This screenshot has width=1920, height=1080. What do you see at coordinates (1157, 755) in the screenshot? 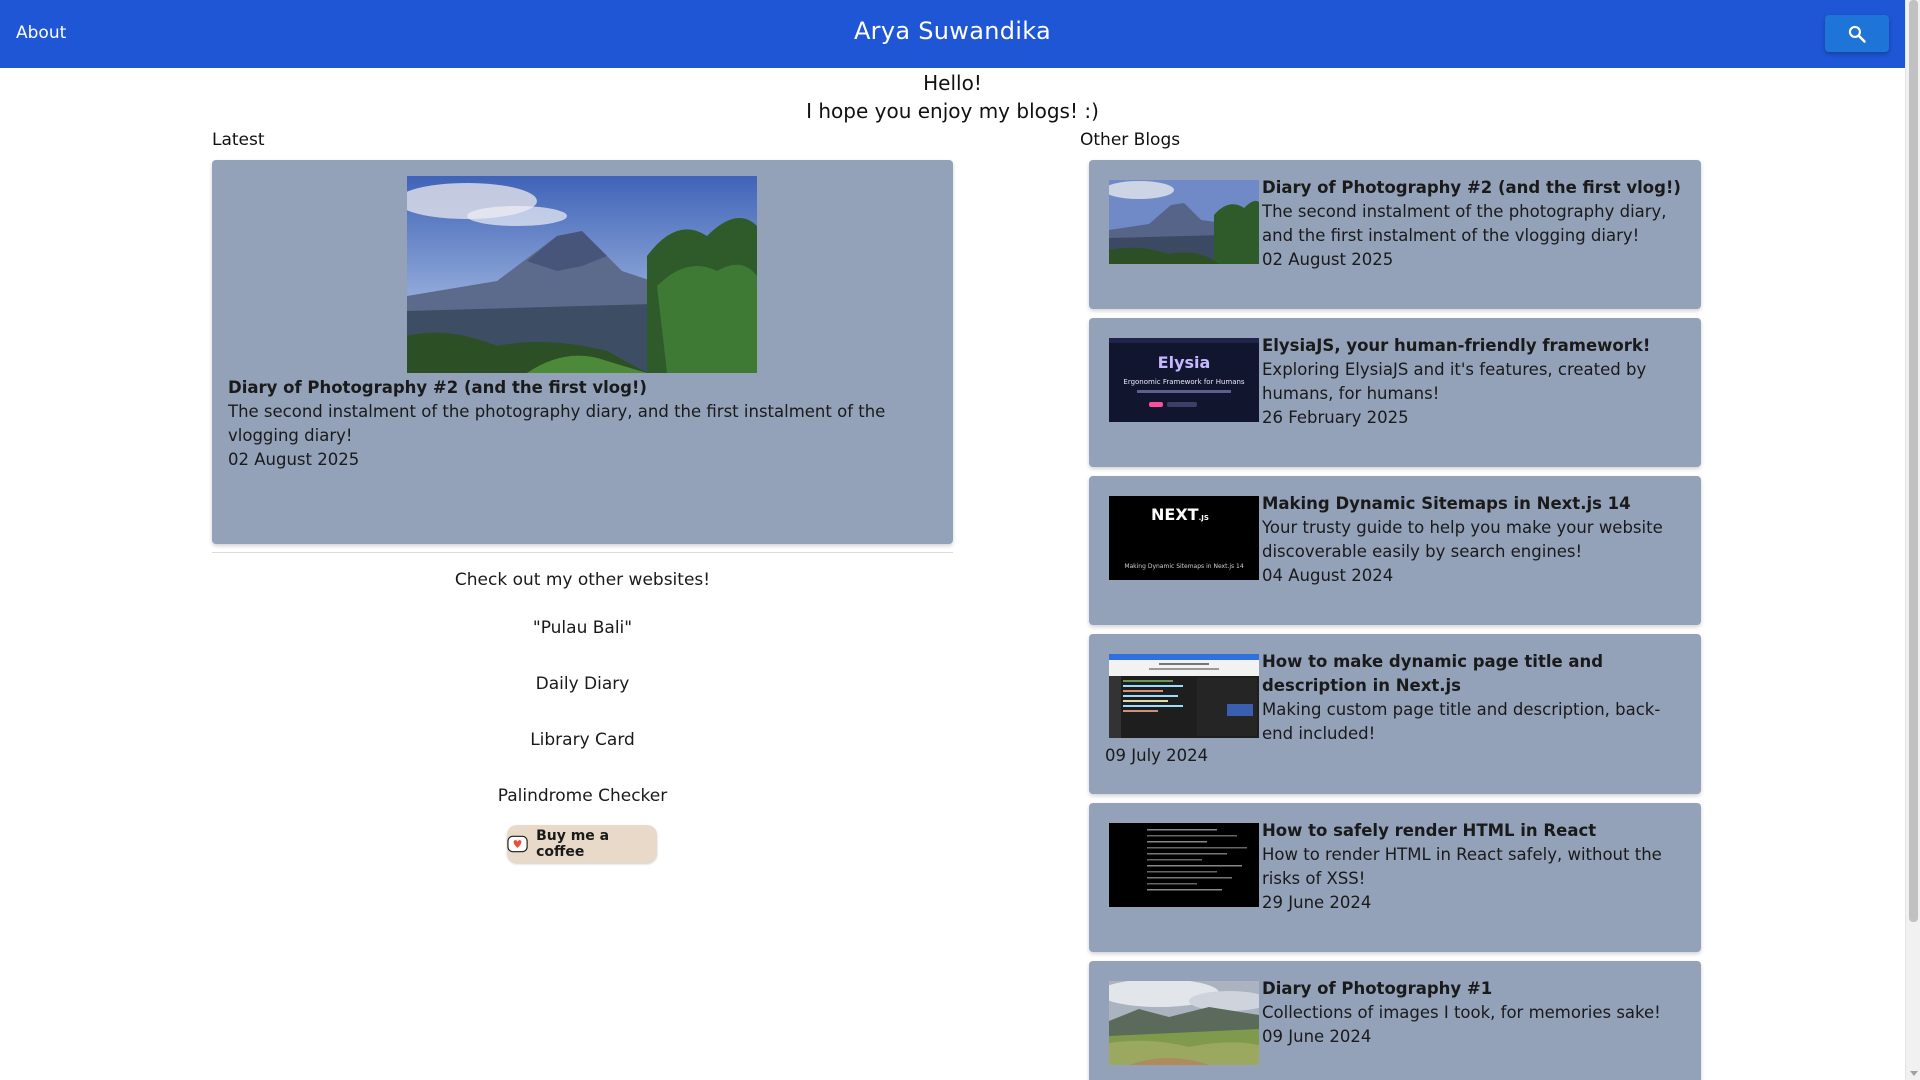
I see `blog-date: 09 July 2024` at bounding box center [1157, 755].